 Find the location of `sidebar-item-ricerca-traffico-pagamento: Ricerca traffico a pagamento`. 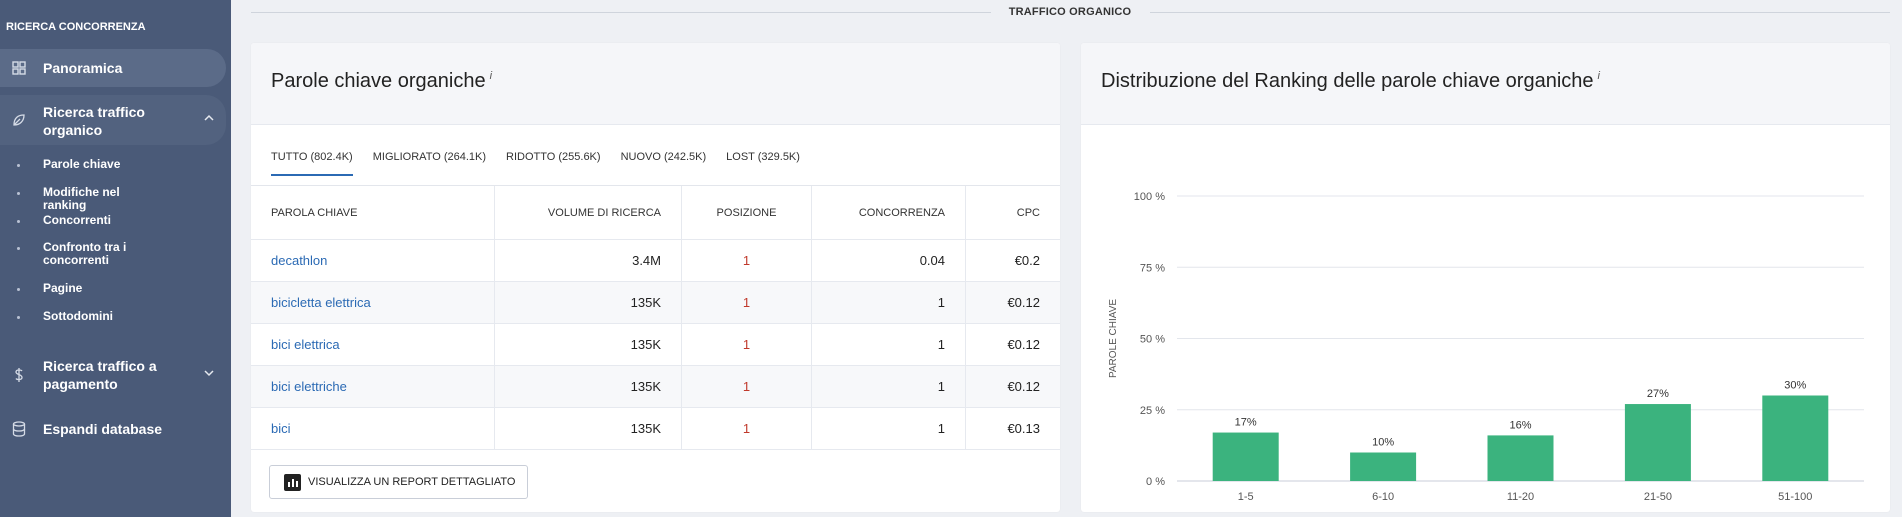

sidebar-item-ricerca-traffico-pagamento: Ricerca traffico a pagamento is located at coordinates (113, 375).